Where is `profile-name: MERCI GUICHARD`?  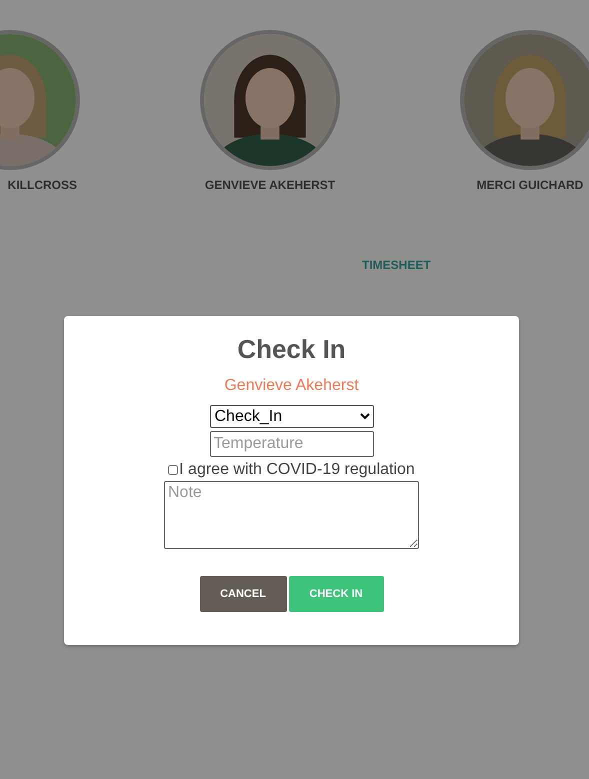 profile-name: MERCI GUICHARD is located at coordinates (530, 185).